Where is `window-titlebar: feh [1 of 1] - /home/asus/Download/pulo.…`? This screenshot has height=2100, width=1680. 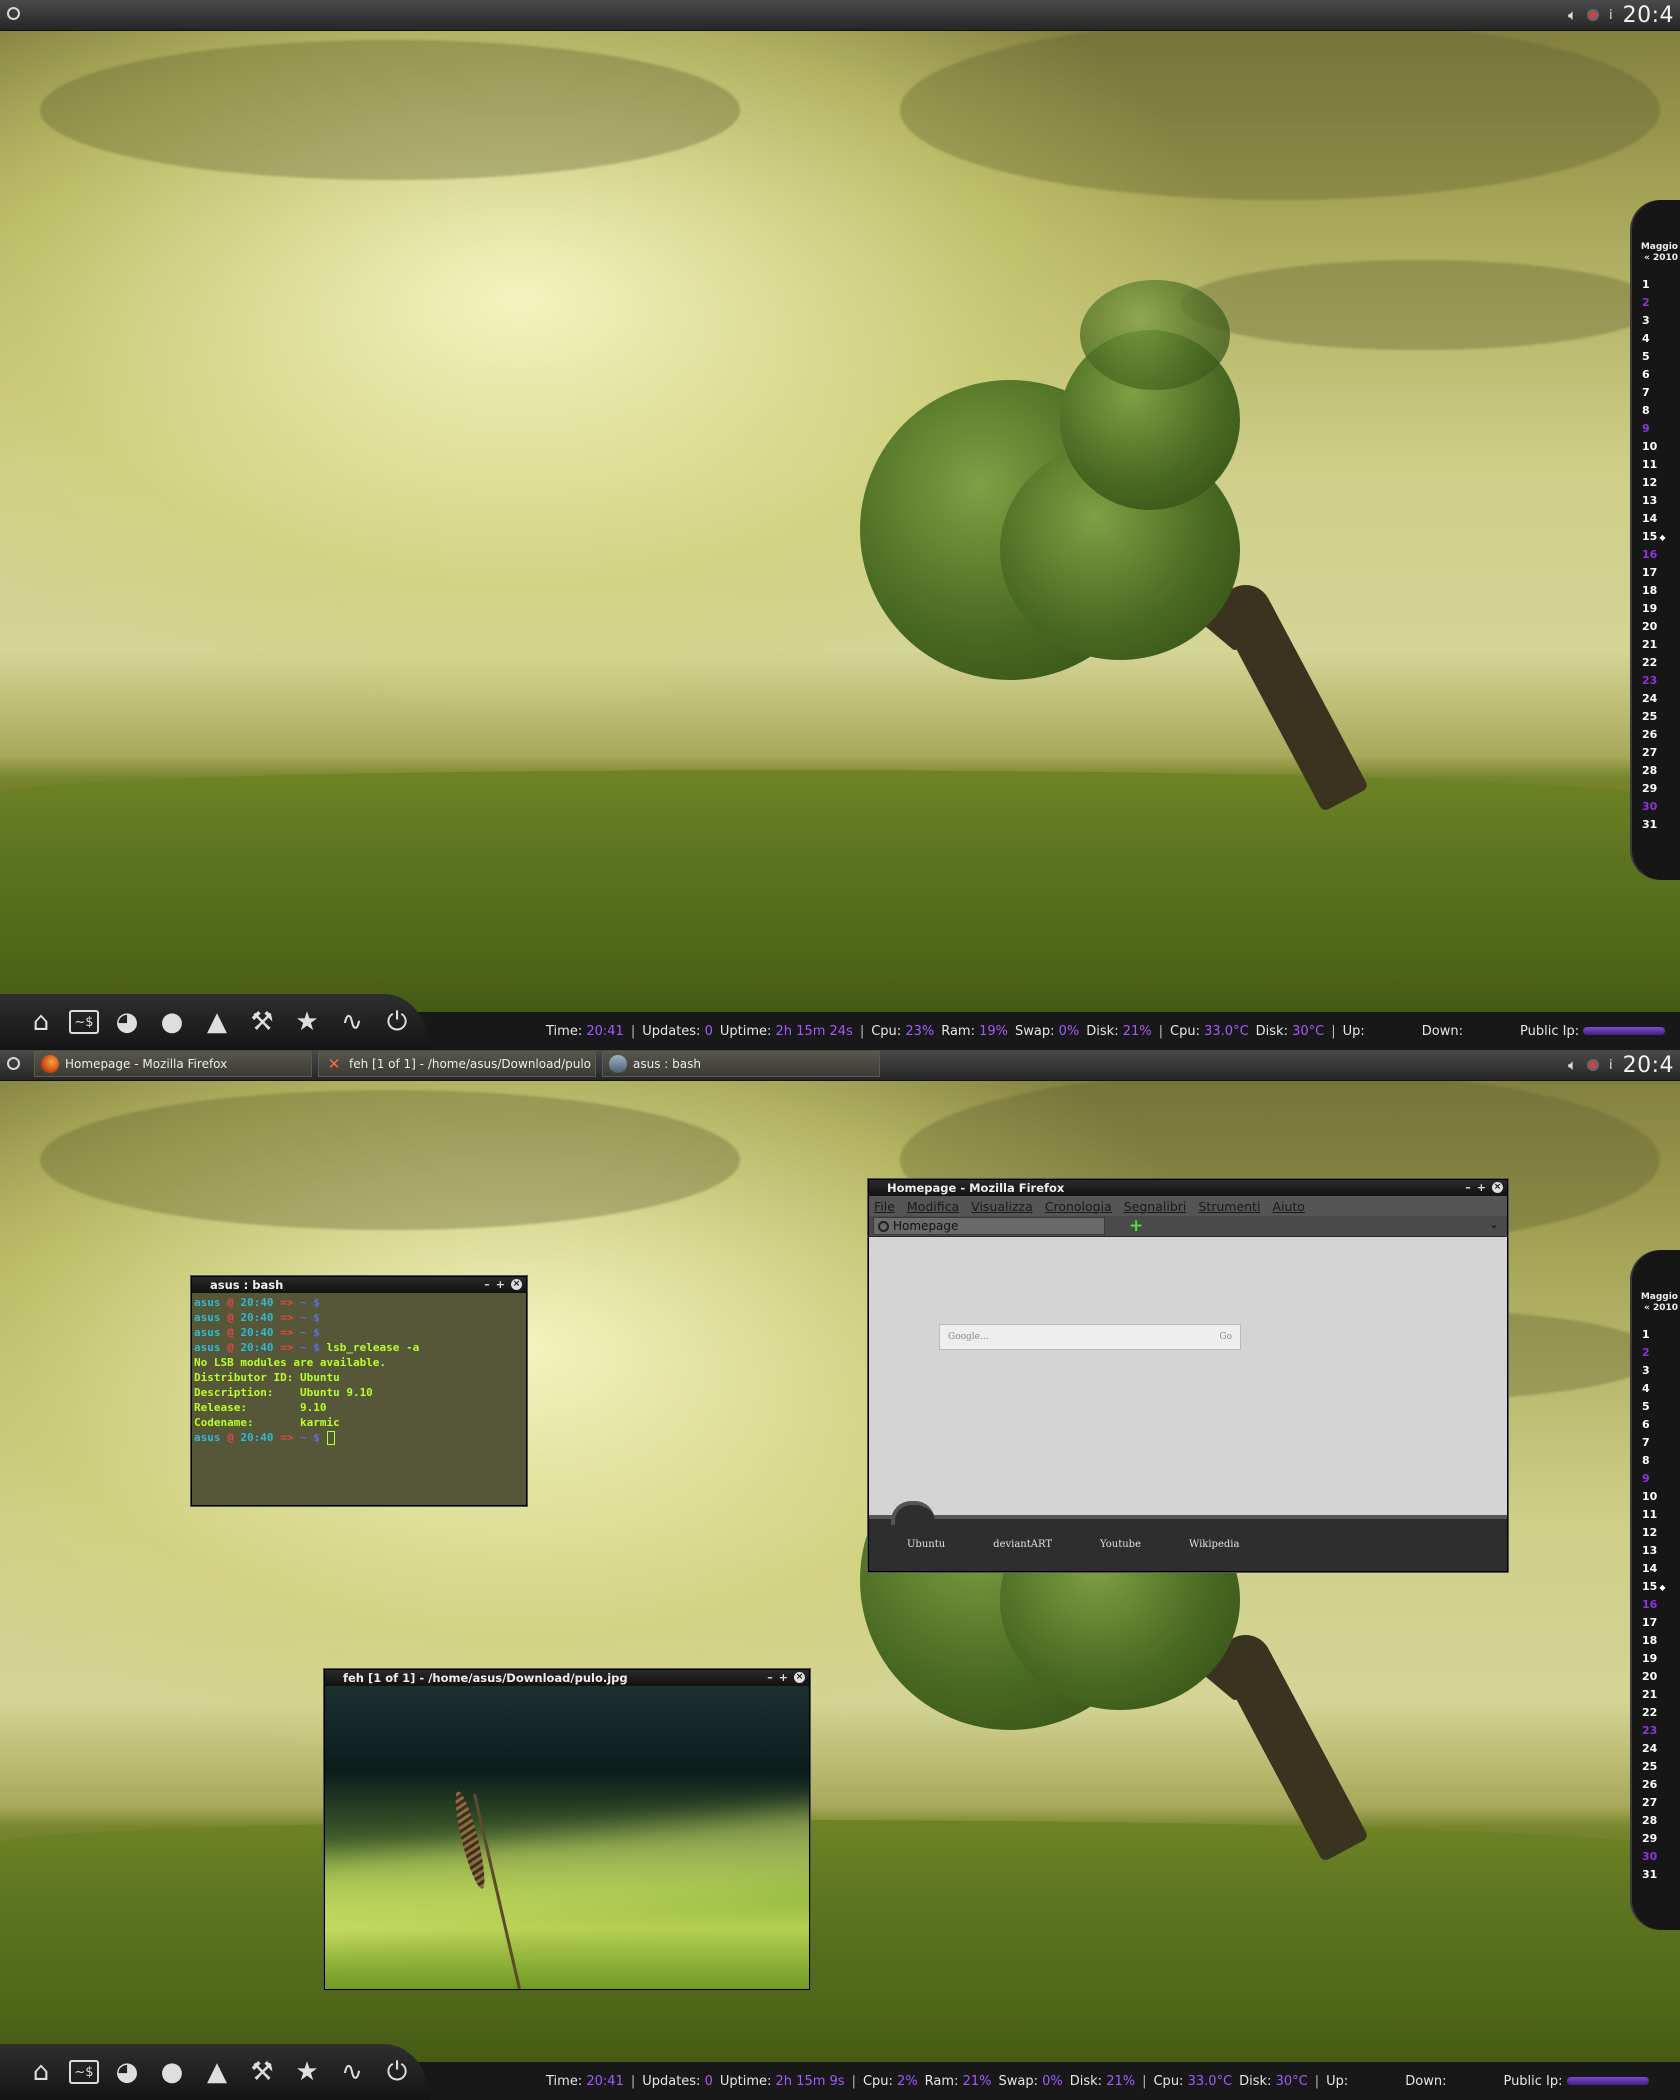
window-titlebar: feh [1 of 1] - /home/asus/Download/pulo.… is located at coordinates (567, 1678).